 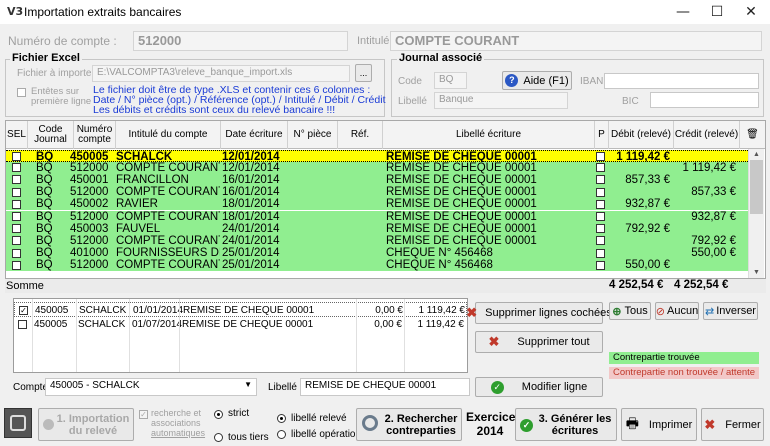 I want to click on col-debit: Débit (relevé), so click(x=641, y=135).